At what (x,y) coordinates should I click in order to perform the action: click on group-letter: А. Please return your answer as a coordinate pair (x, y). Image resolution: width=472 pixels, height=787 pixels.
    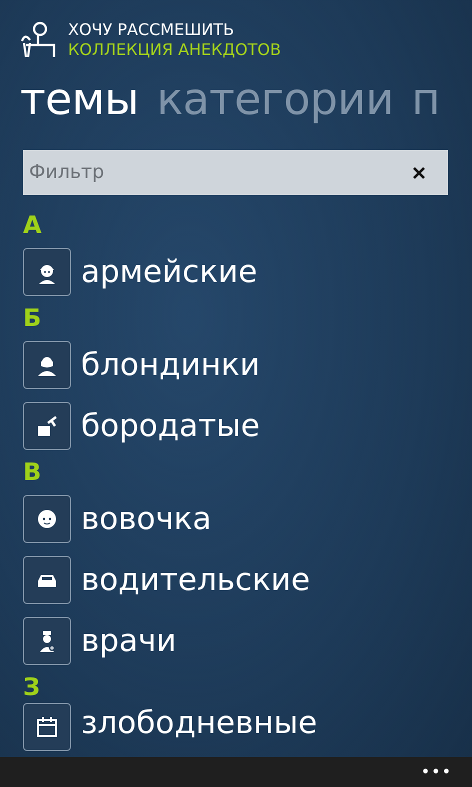
    Looking at the image, I should click on (32, 225).